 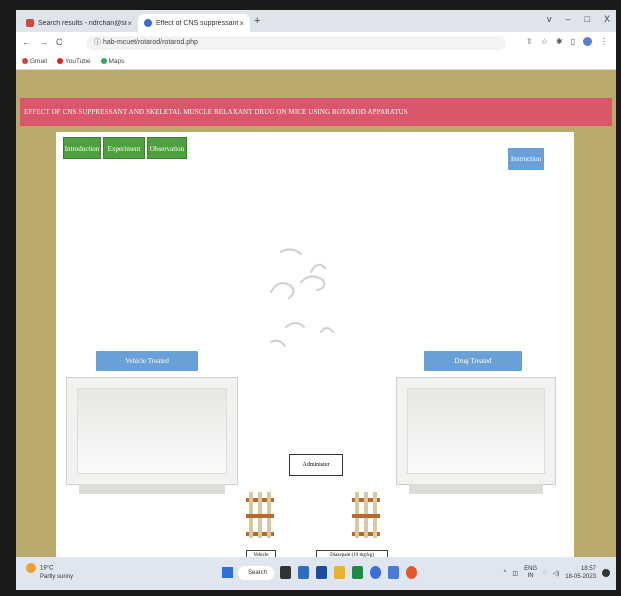 What do you see at coordinates (98, 42) in the screenshot?
I see `info-icon: ⓘ` at bounding box center [98, 42].